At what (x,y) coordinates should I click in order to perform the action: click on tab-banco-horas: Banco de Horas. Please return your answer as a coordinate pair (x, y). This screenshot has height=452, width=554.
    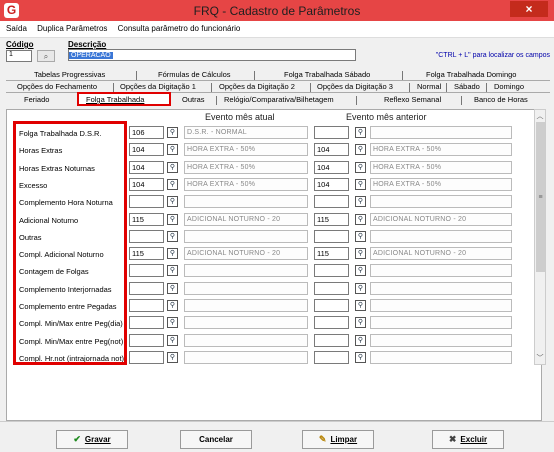
    Looking at the image, I should click on (501, 99).